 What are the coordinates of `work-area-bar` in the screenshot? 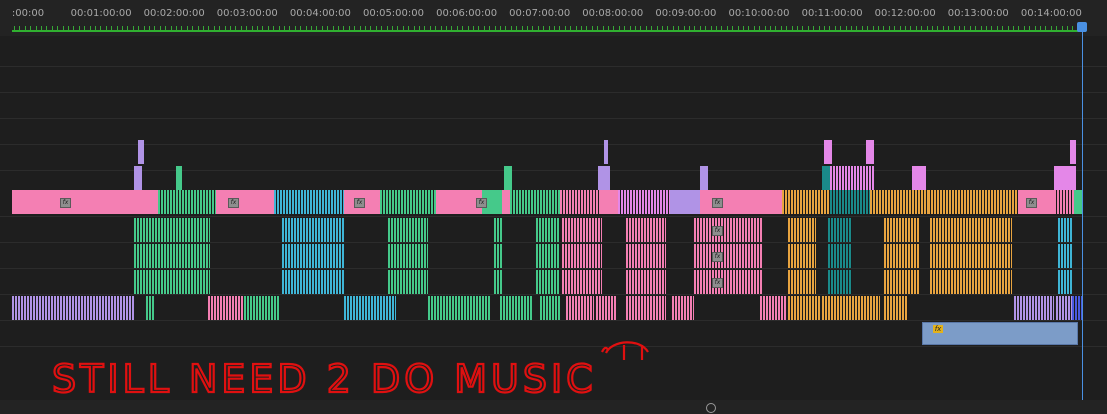 It's located at (549, 31).